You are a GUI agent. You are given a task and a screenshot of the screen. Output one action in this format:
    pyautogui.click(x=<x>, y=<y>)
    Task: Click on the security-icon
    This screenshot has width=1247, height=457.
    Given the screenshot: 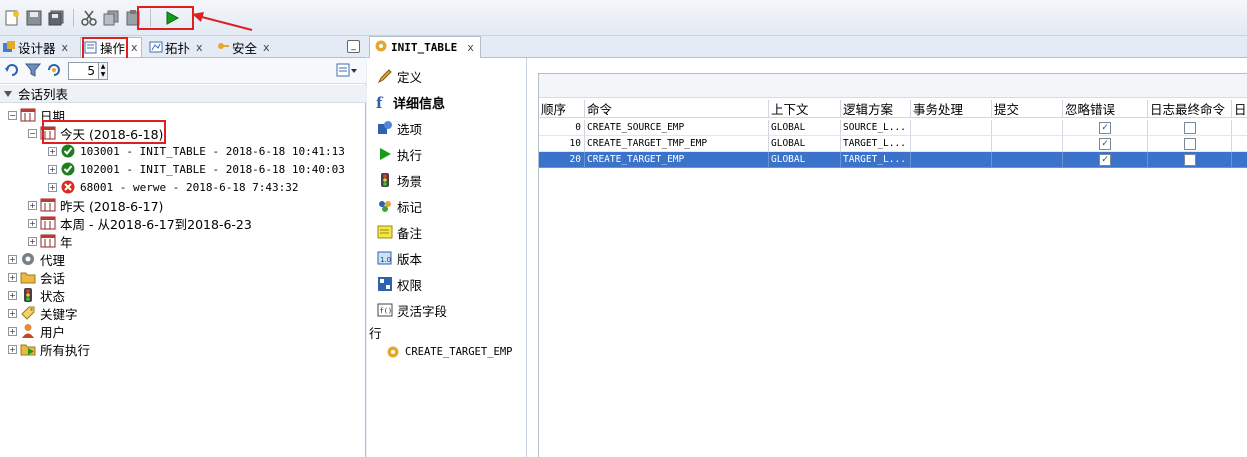 What is the action you would take?
    pyautogui.click(x=223, y=47)
    